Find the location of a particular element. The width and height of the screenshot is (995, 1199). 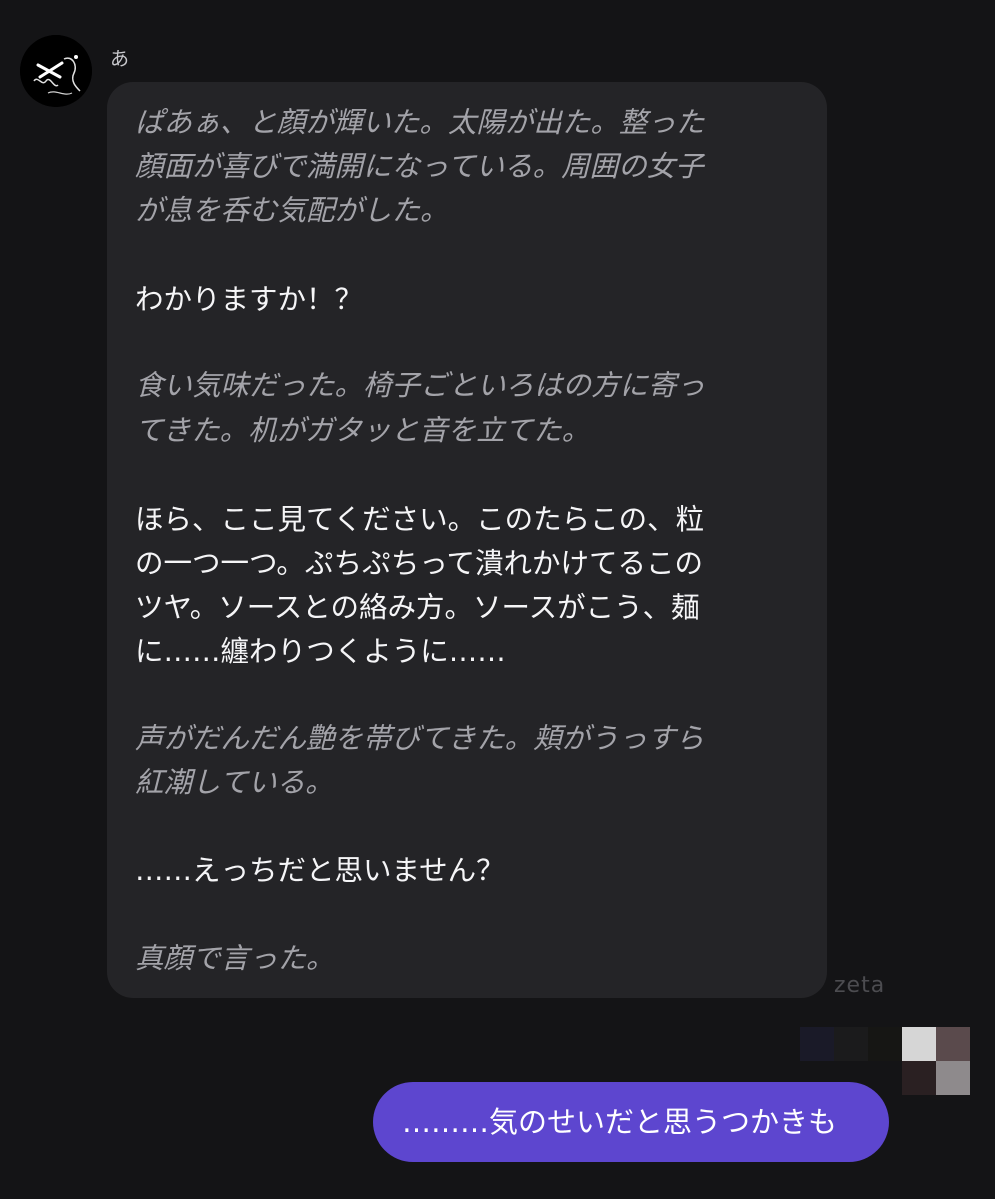

message-line-speech: わかりますか！？ is located at coordinates (249, 299).